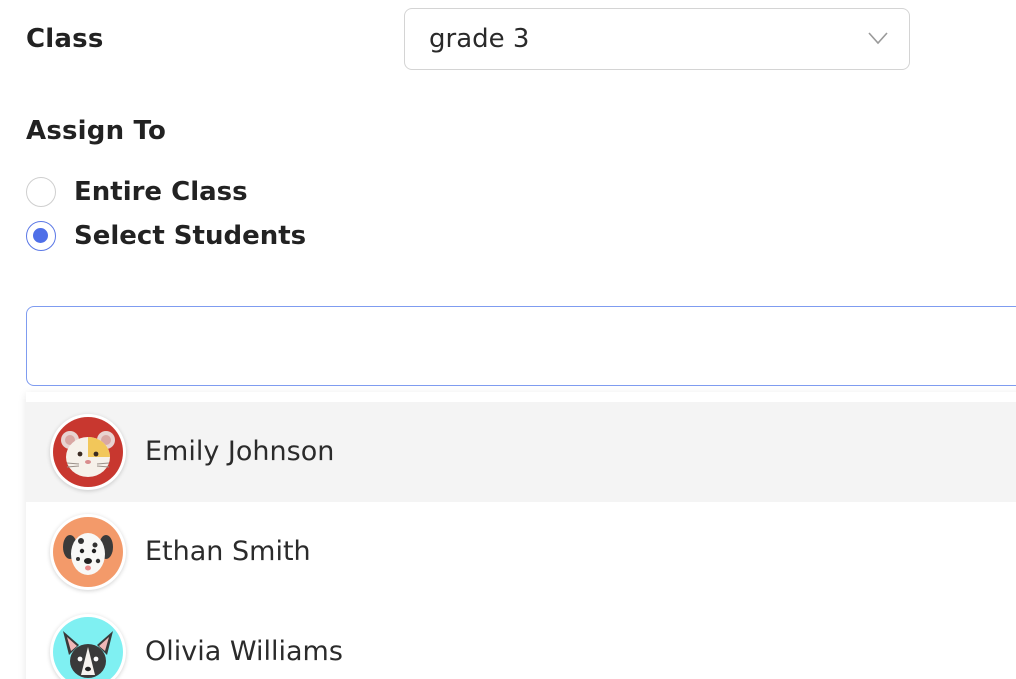 The image size is (1016, 679). Describe the element at coordinates (521, 452) in the screenshot. I see `student-option-emily-johnson: Emily Johnson` at that location.